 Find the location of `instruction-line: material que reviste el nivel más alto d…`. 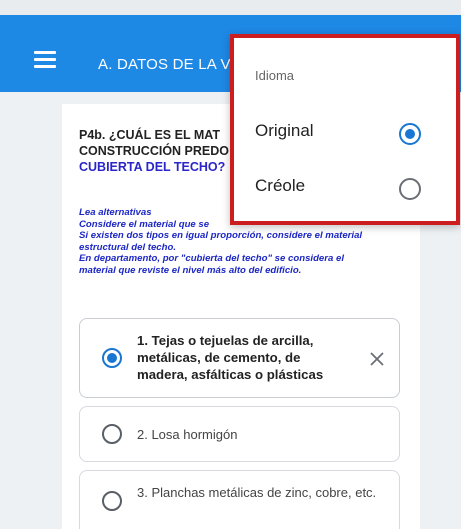

instruction-line: material que reviste el nivel más alto d… is located at coordinates (190, 270).